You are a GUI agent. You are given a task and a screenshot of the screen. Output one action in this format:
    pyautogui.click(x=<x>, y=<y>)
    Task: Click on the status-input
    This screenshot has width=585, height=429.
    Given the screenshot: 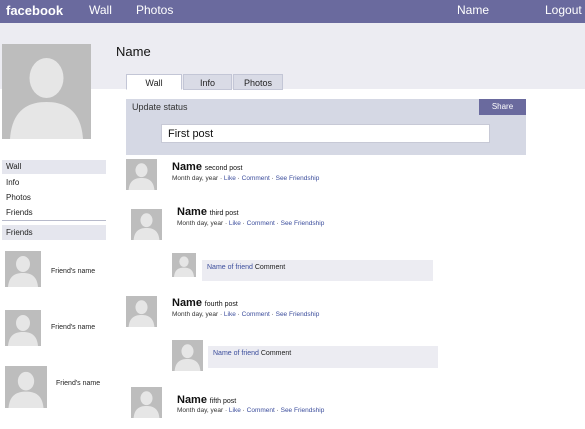 What is the action you would take?
    pyautogui.click(x=325, y=133)
    